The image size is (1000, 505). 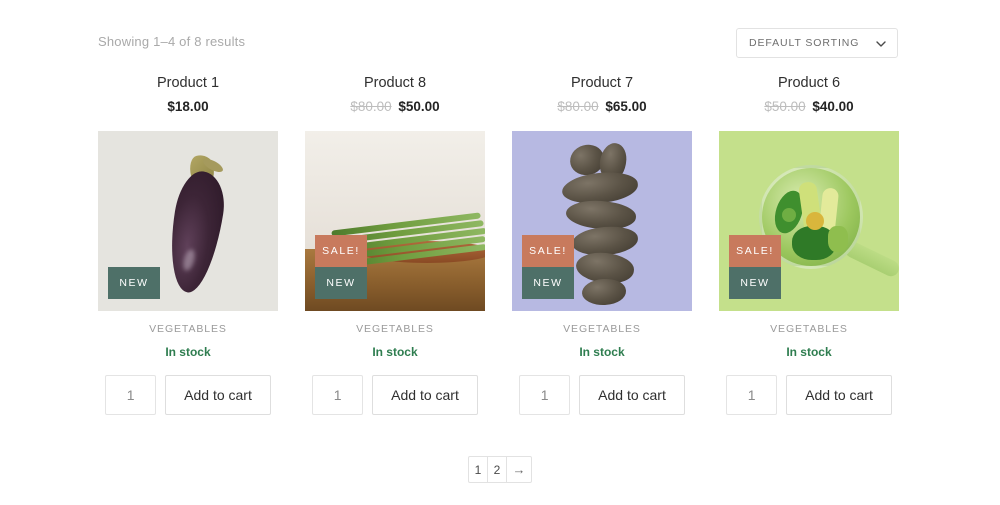 I want to click on product-price: $80.00 $50.00, so click(x=395, y=107).